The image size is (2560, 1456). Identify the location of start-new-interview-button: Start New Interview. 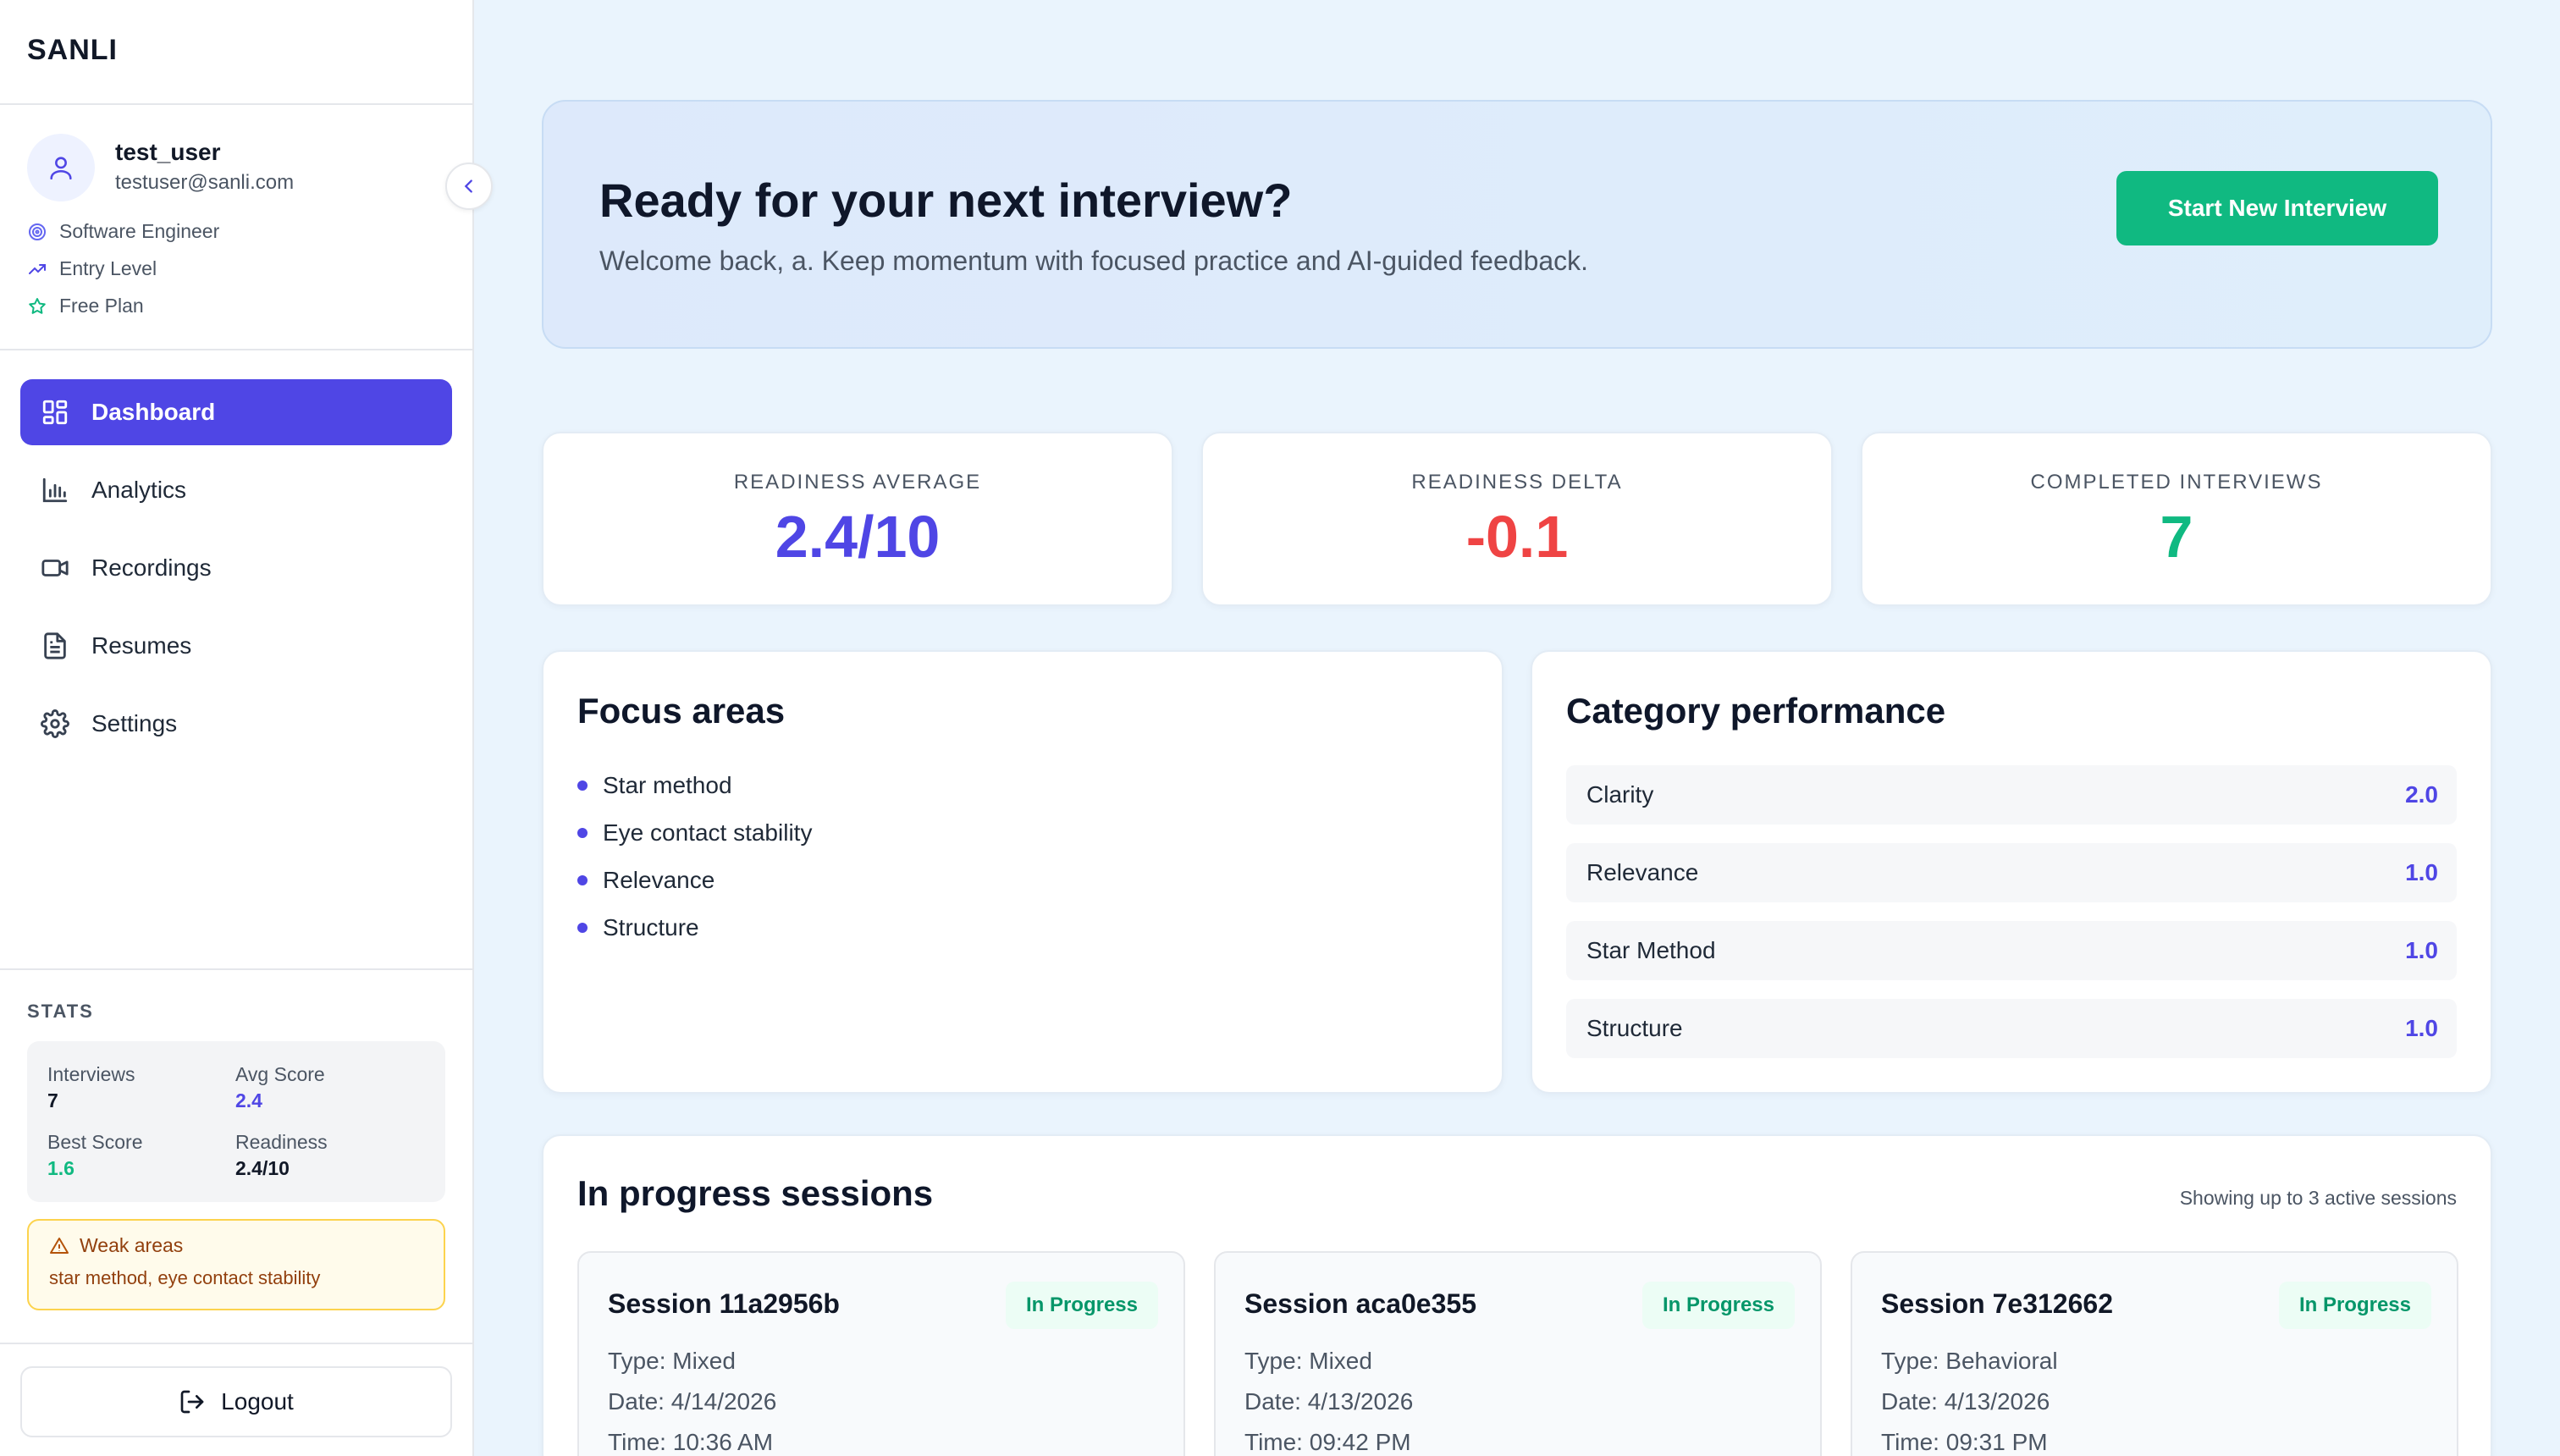
(2277, 208).